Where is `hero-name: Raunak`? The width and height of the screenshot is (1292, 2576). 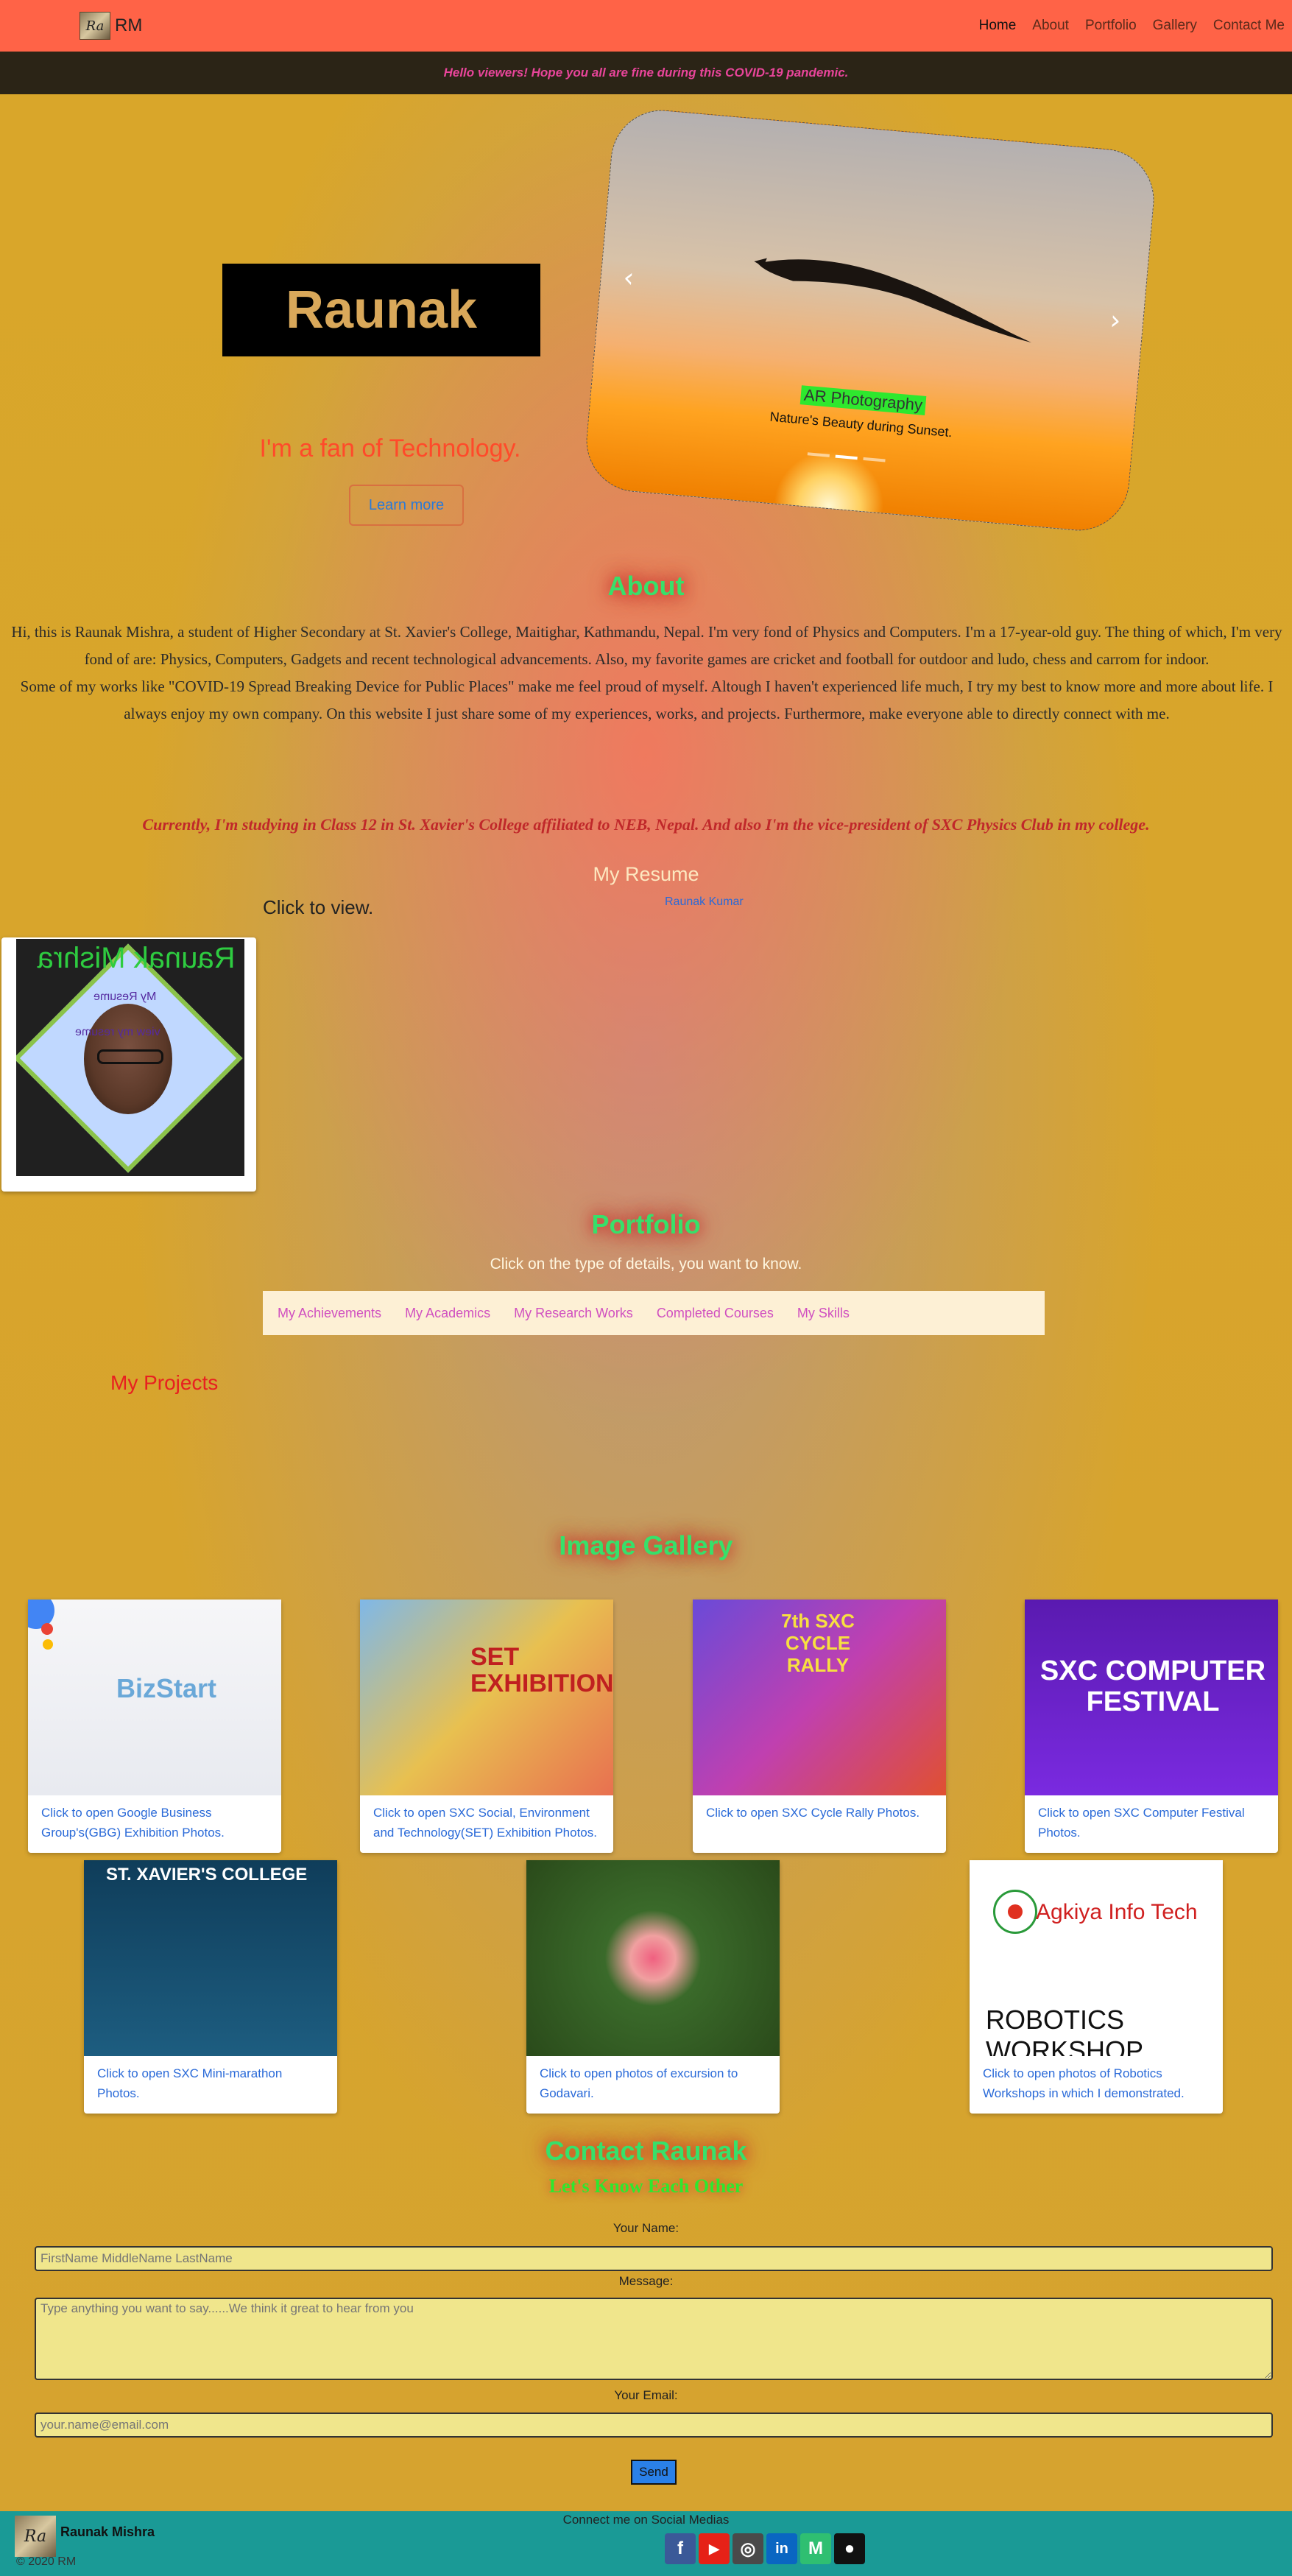 hero-name: Raunak is located at coordinates (381, 310).